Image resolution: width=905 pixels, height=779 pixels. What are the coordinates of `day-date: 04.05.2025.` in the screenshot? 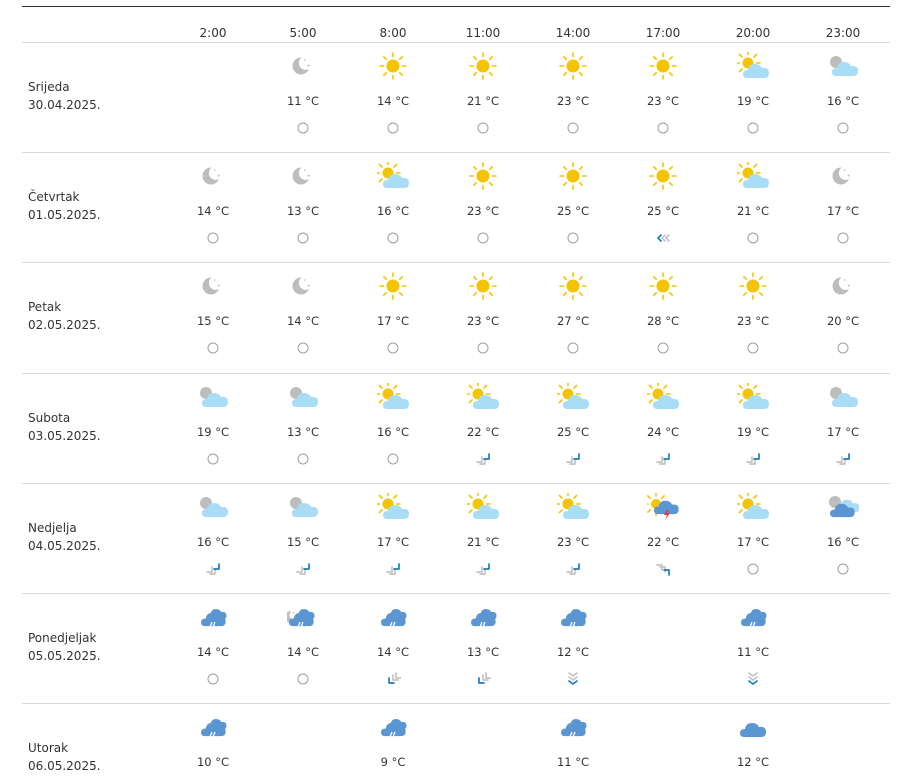 It's located at (64, 546).